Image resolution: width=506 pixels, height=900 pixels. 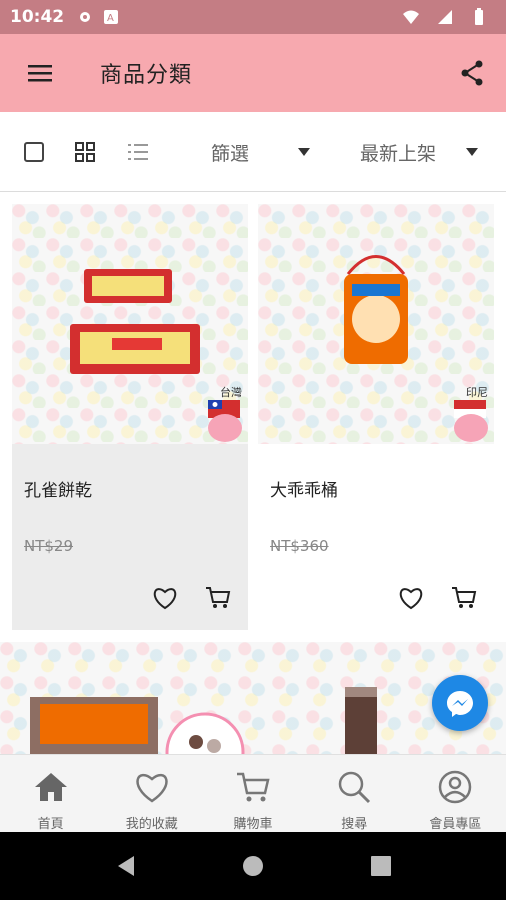 What do you see at coordinates (146, 75) in the screenshot?
I see `page-title: 商品分類` at bounding box center [146, 75].